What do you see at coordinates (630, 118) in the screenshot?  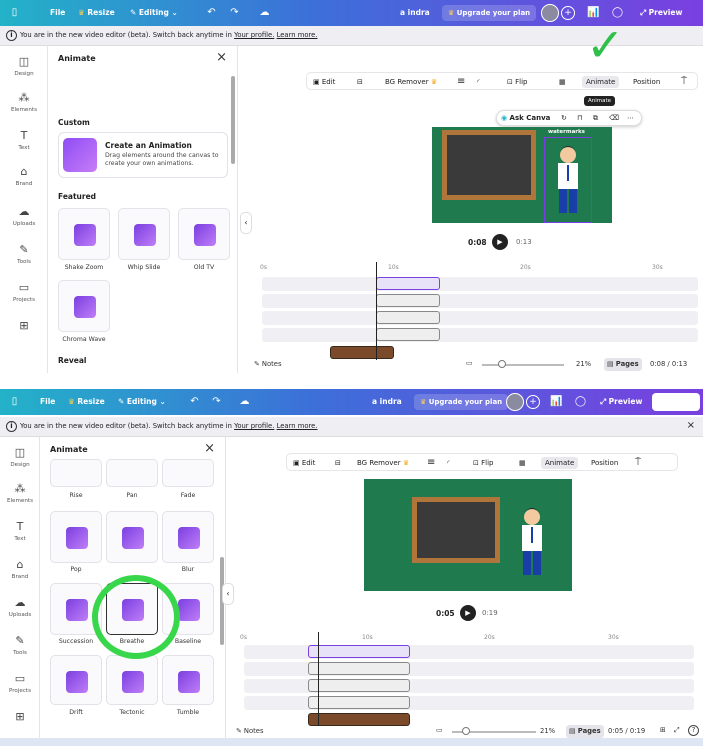 I see `more-options-icon: ⋯` at bounding box center [630, 118].